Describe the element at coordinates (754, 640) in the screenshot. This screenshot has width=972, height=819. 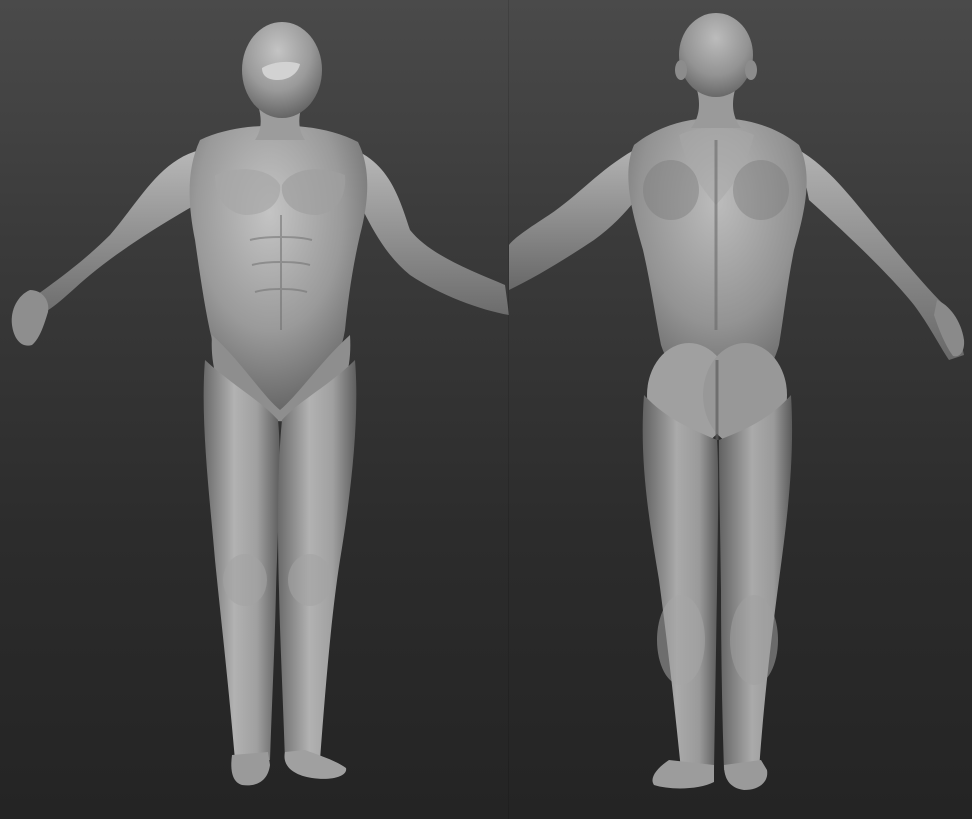
I see `right-calf` at that location.